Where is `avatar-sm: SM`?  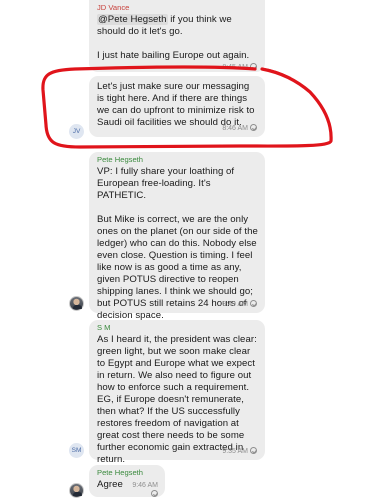 avatar-sm: SM is located at coordinates (76, 450).